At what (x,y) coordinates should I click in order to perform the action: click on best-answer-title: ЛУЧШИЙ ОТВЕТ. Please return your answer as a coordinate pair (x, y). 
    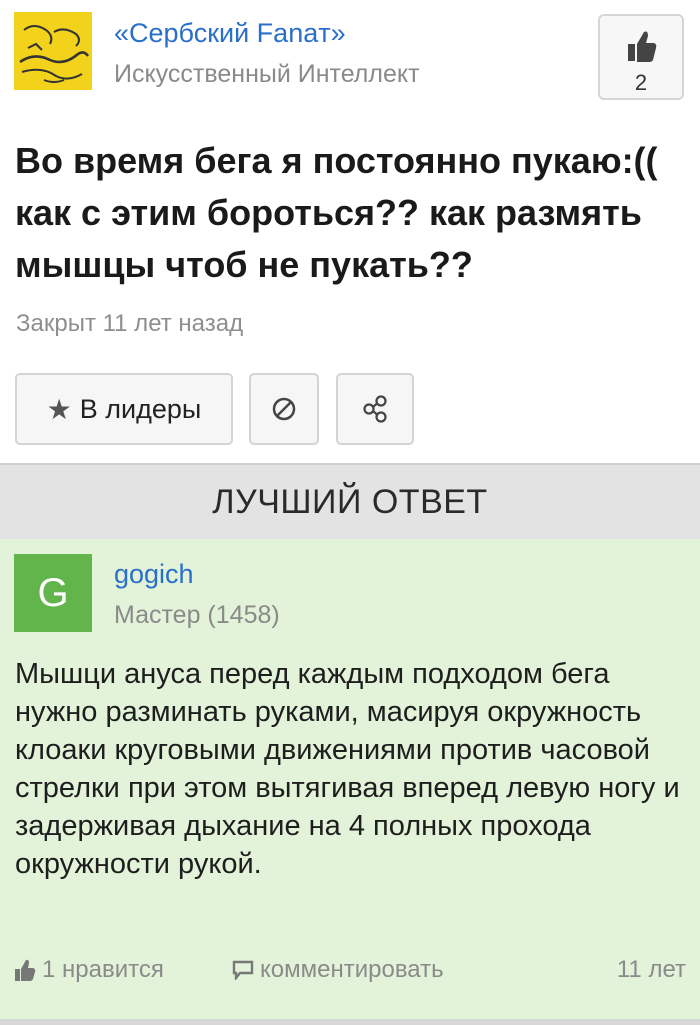
    Looking at the image, I should click on (350, 501).